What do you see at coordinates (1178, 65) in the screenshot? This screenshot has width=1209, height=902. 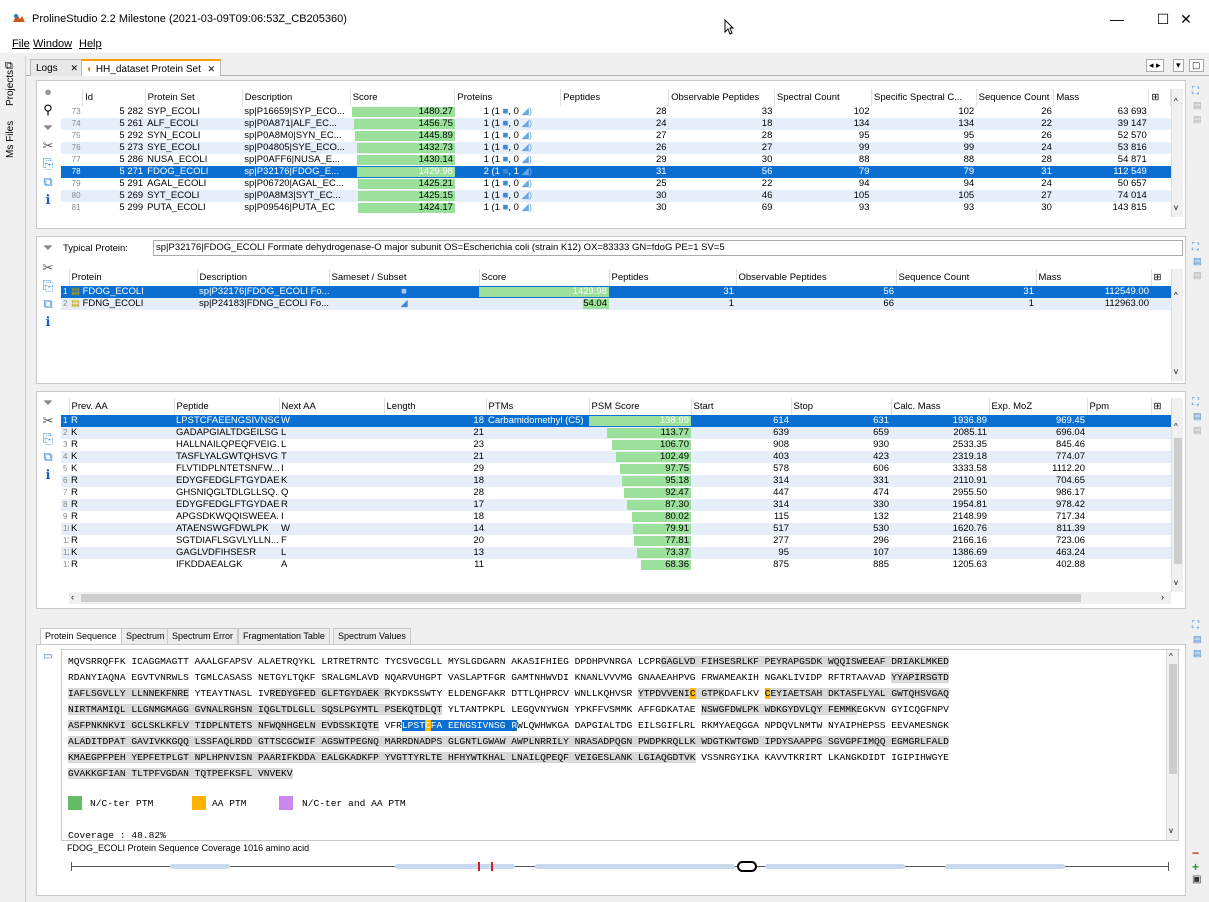 I see `tab-list-button: ▾` at bounding box center [1178, 65].